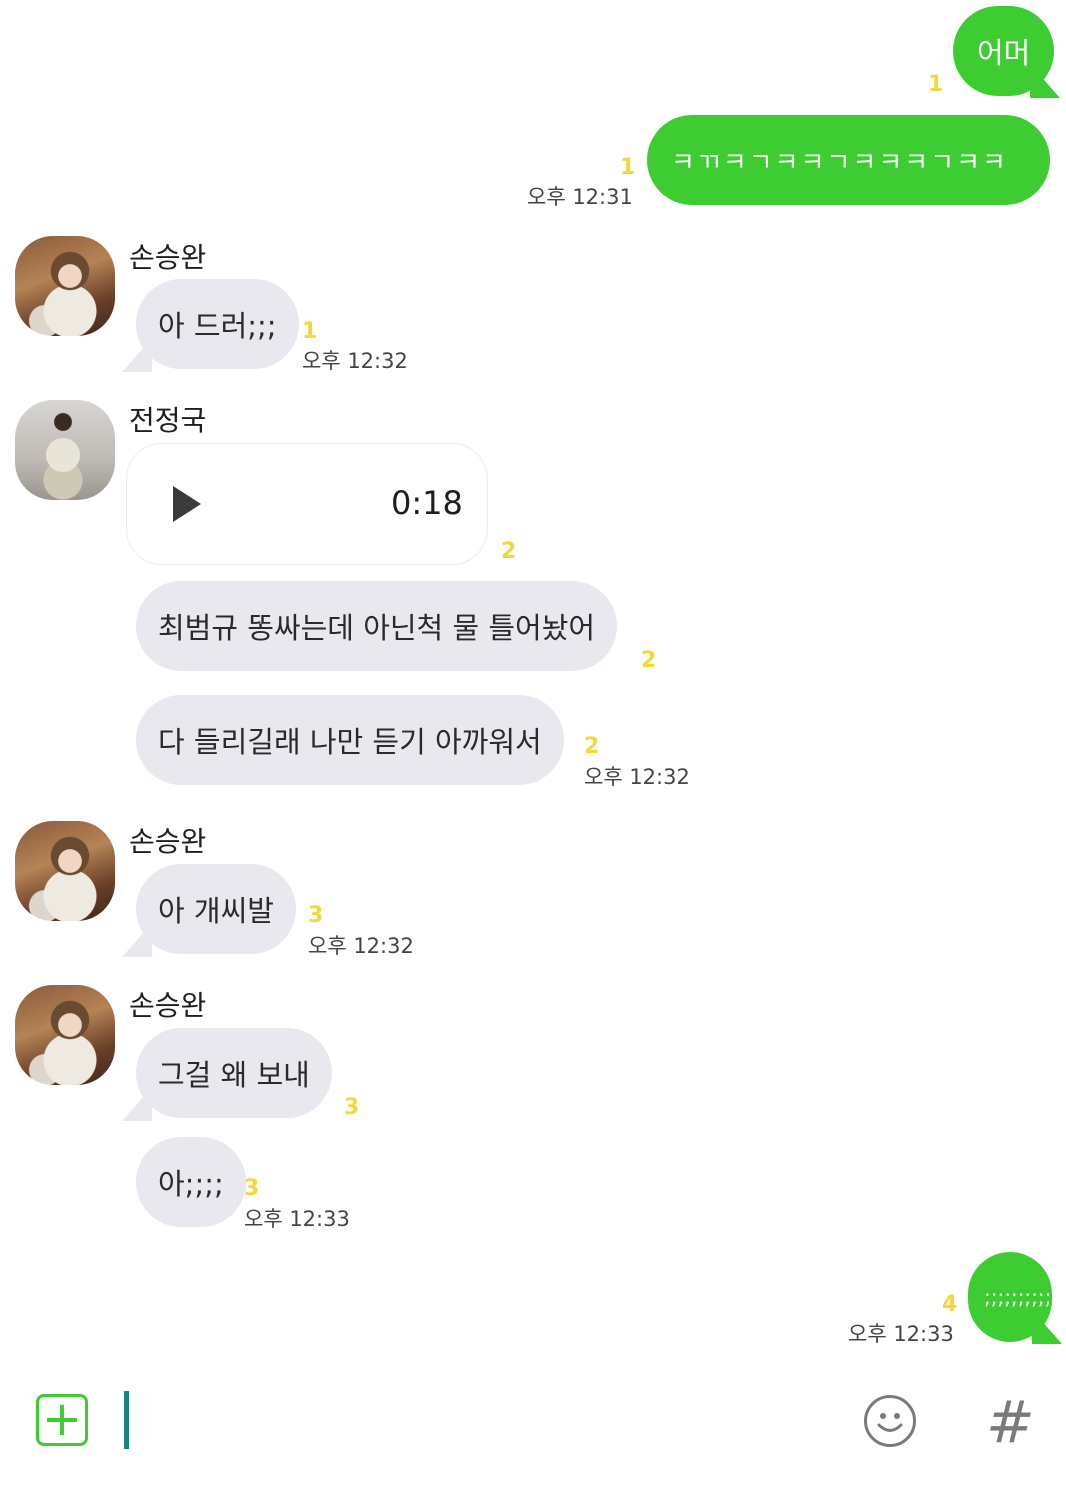  What do you see at coordinates (307, 504) in the screenshot?
I see `voice-message: 0:18` at bounding box center [307, 504].